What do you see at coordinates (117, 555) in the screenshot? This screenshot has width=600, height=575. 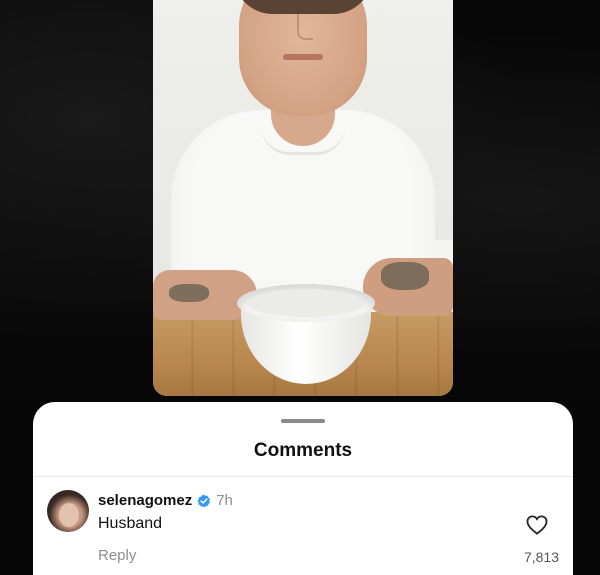 I see `reply-button: Reply` at bounding box center [117, 555].